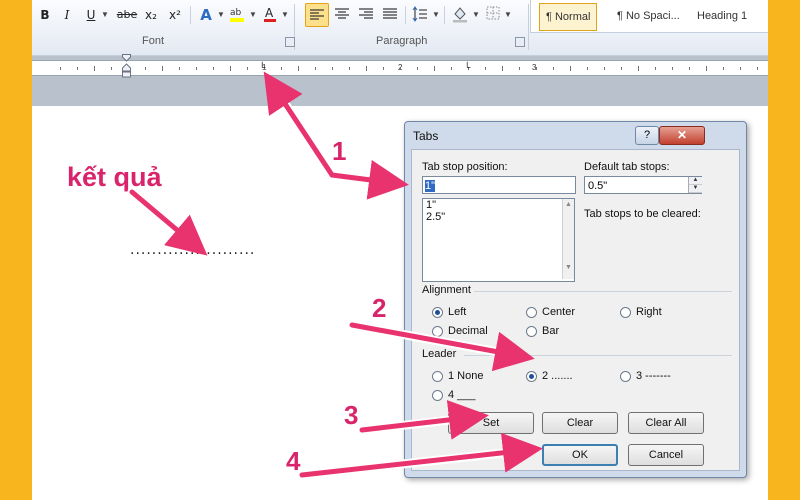 The image size is (800, 500). I want to click on group-divider, so click(528, 27).